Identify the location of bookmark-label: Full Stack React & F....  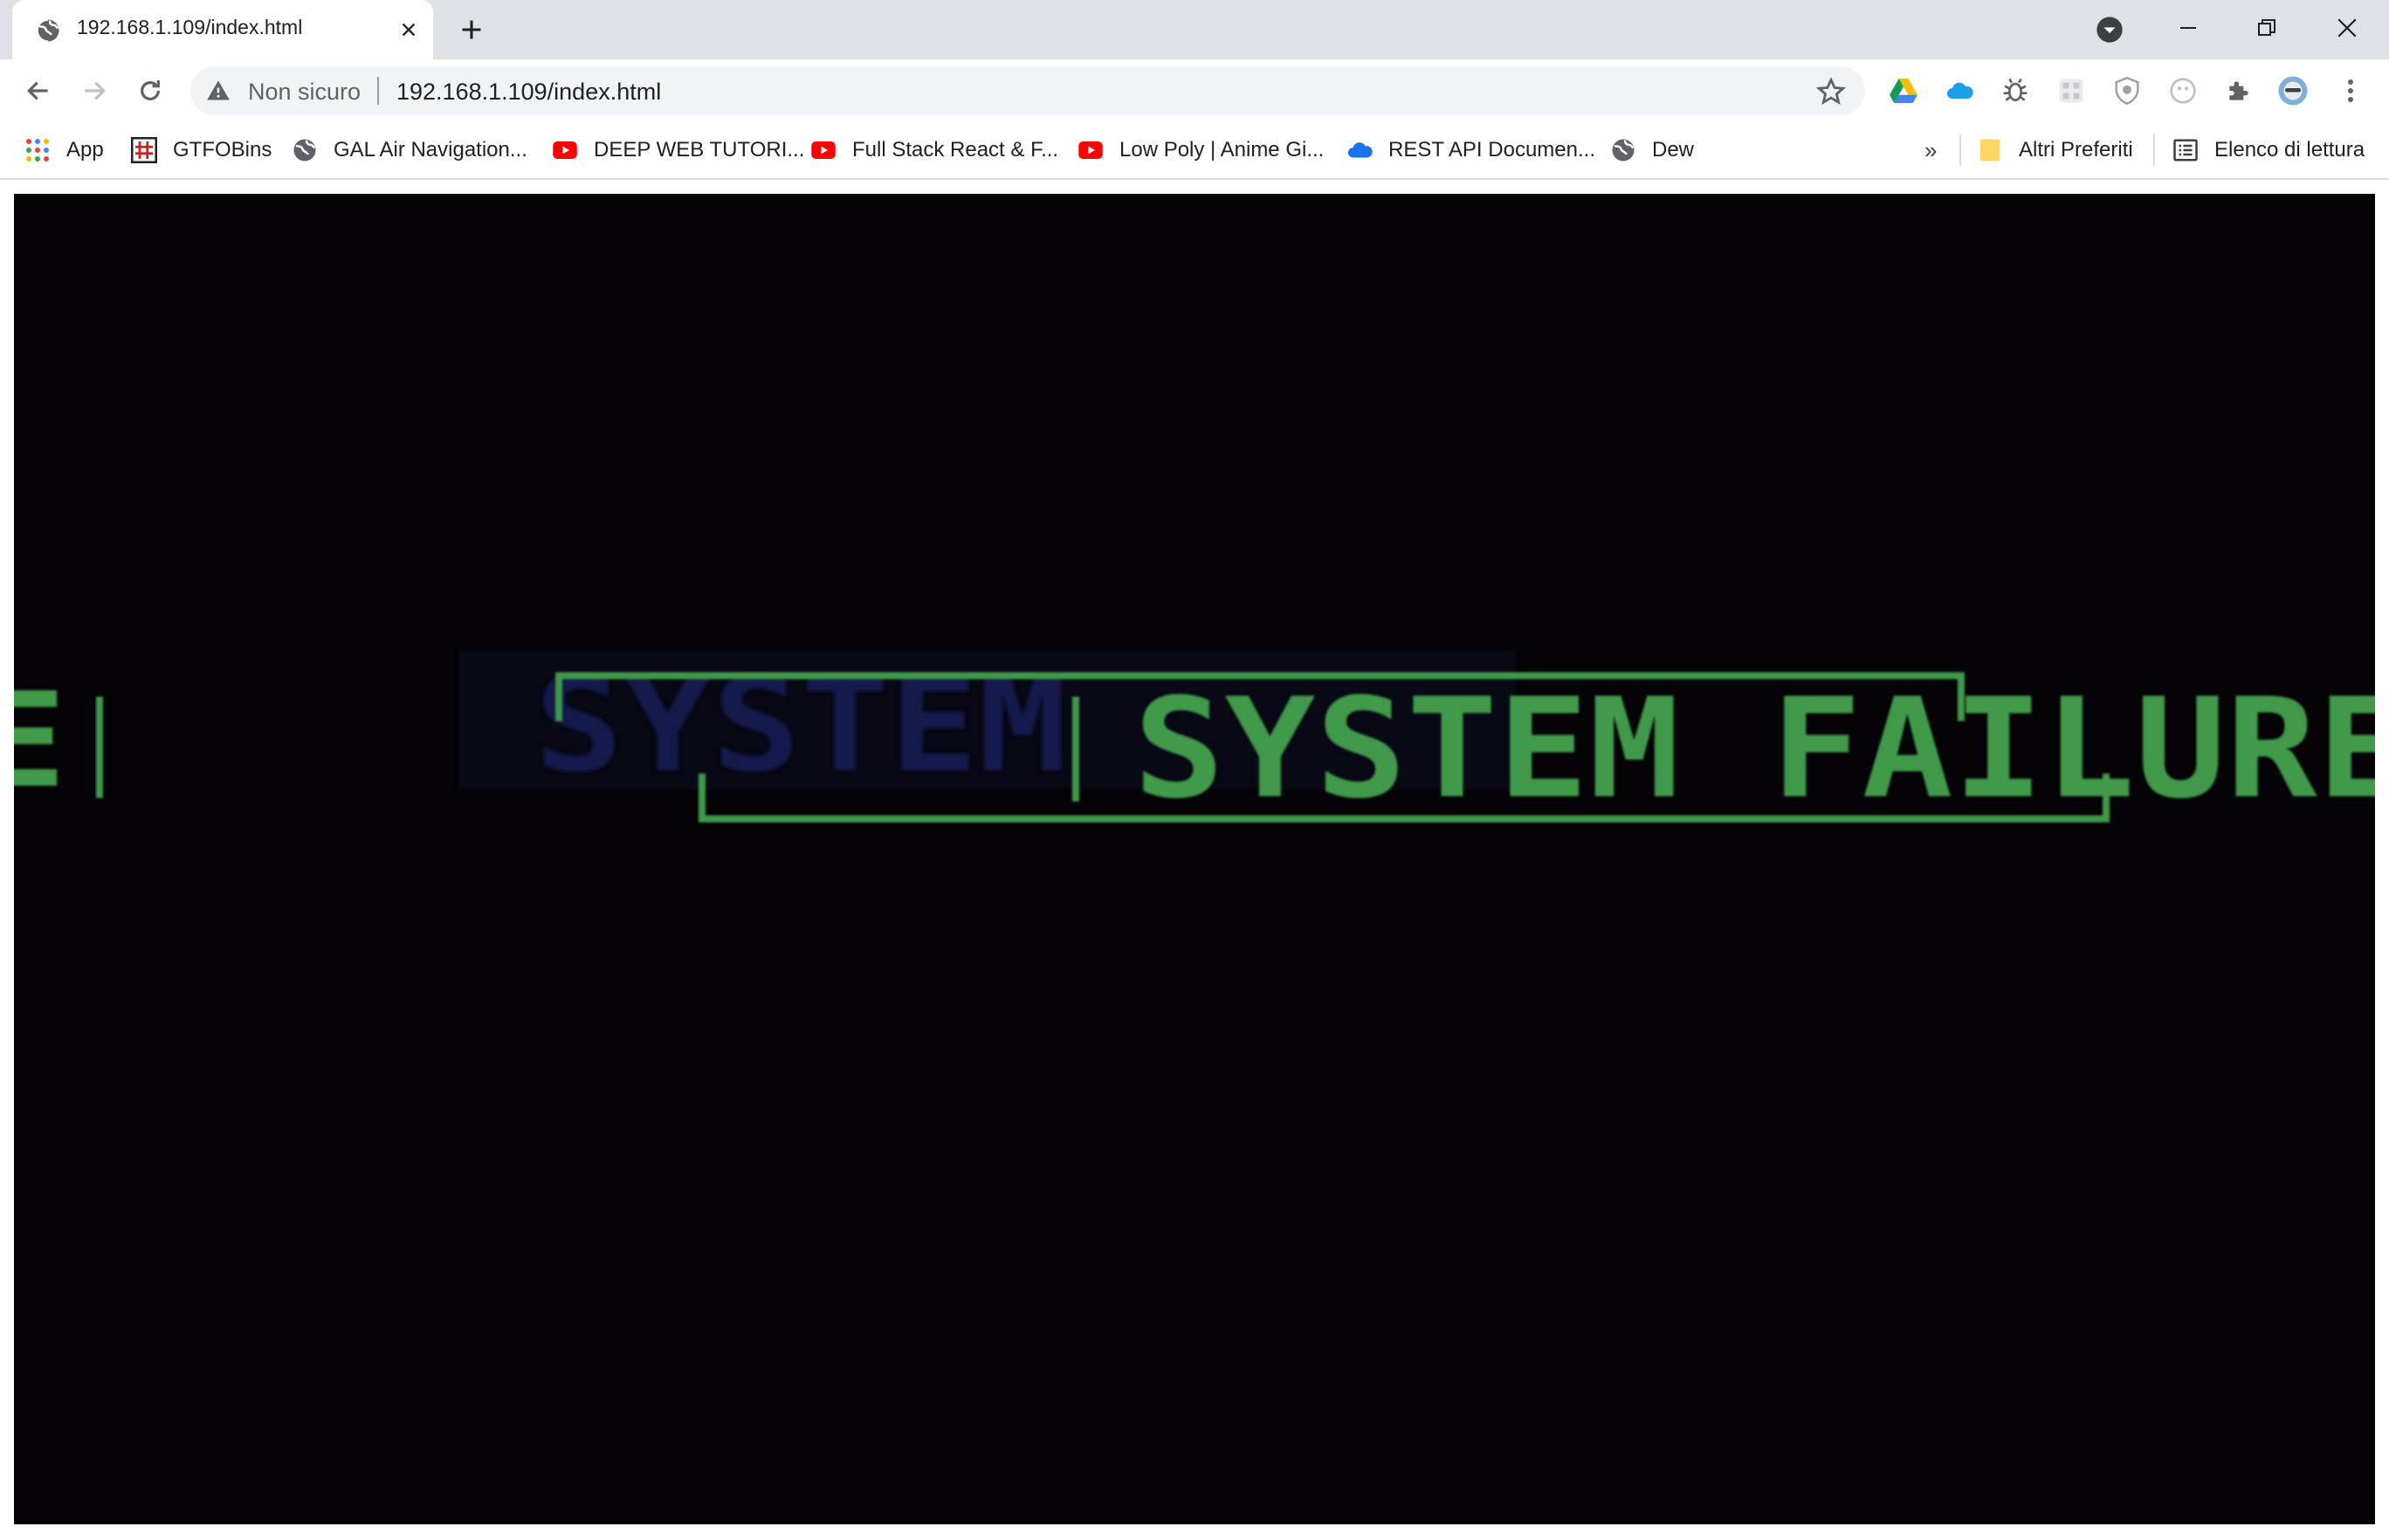
(955, 150).